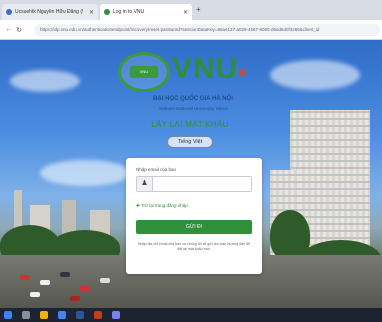 Image resolution: width=382 pixels, height=322 pixels. Describe the element at coordinates (44, 315) in the screenshot. I see `folder-icon` at that location.